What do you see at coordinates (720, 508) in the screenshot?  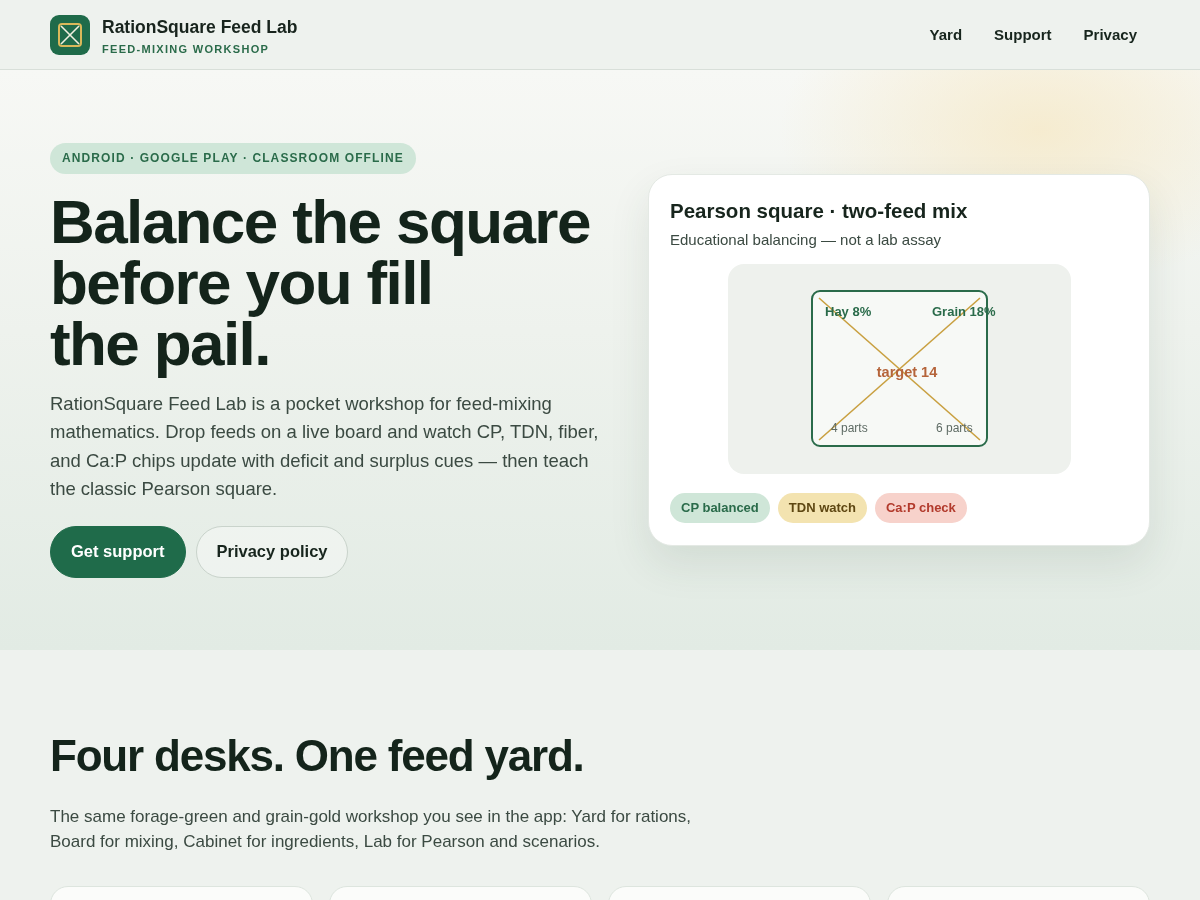 I see `status-chip: CP balanced` at bounding box center [720, 508].